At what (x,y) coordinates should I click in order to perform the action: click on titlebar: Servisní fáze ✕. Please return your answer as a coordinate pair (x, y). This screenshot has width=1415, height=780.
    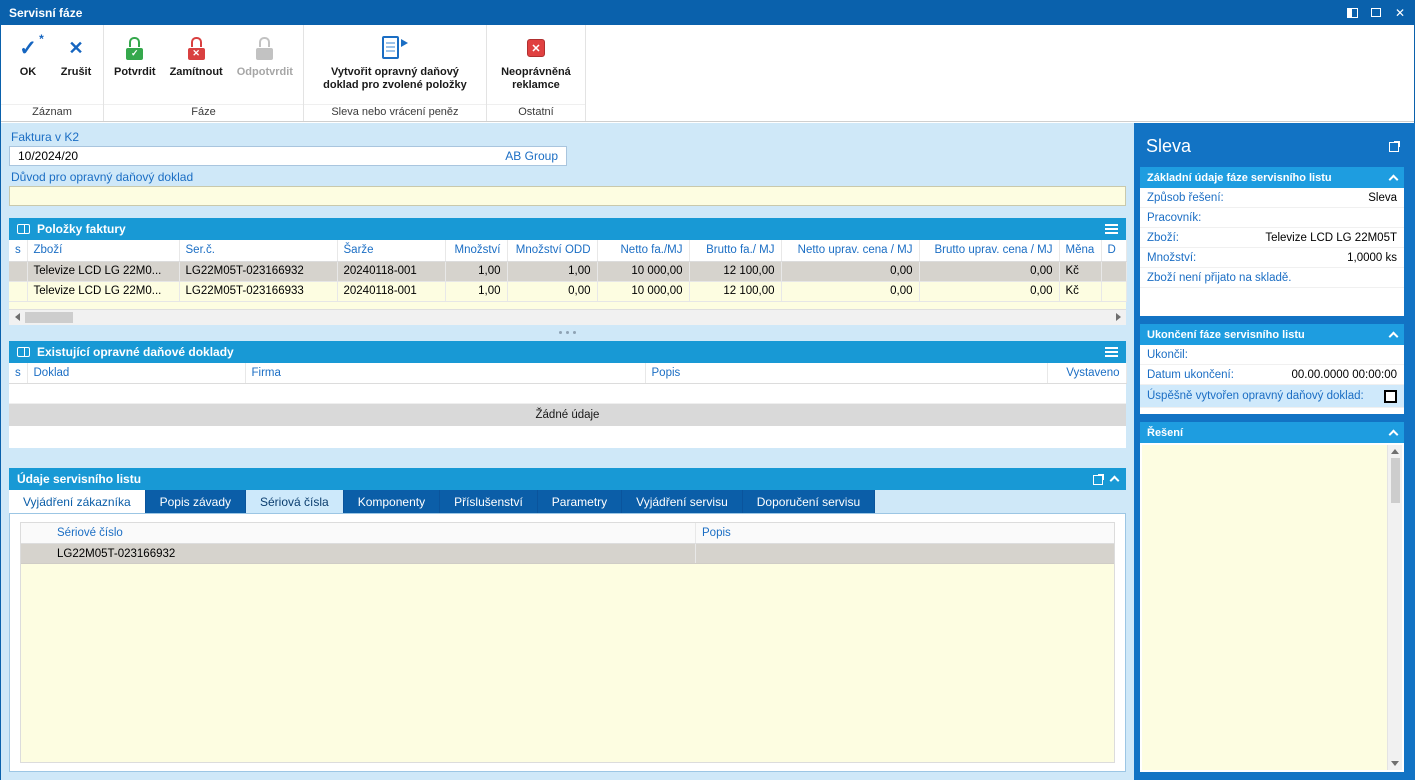
    Looking at the image, I should click on (707, 12).